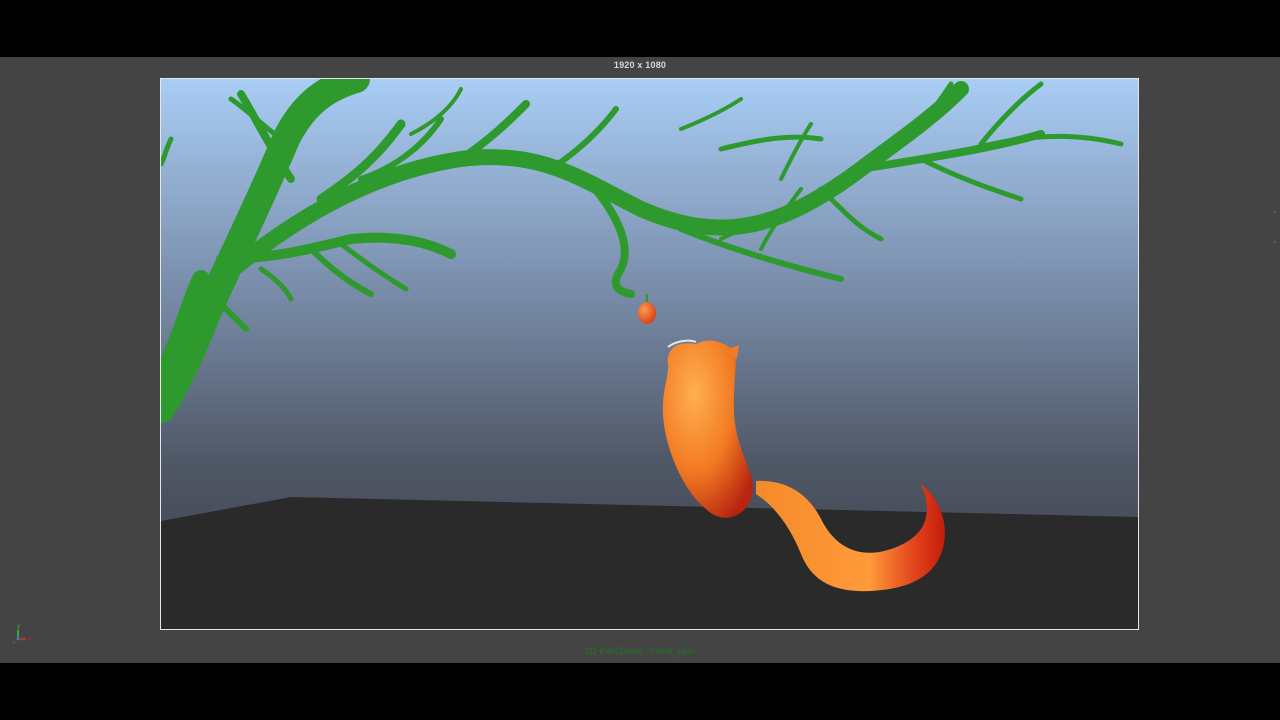 This screenshot has width=1280, height=720. What do you see at coordinates (649, 563) in the screenshot?
I see `ground` at bounding box center [649, 563].